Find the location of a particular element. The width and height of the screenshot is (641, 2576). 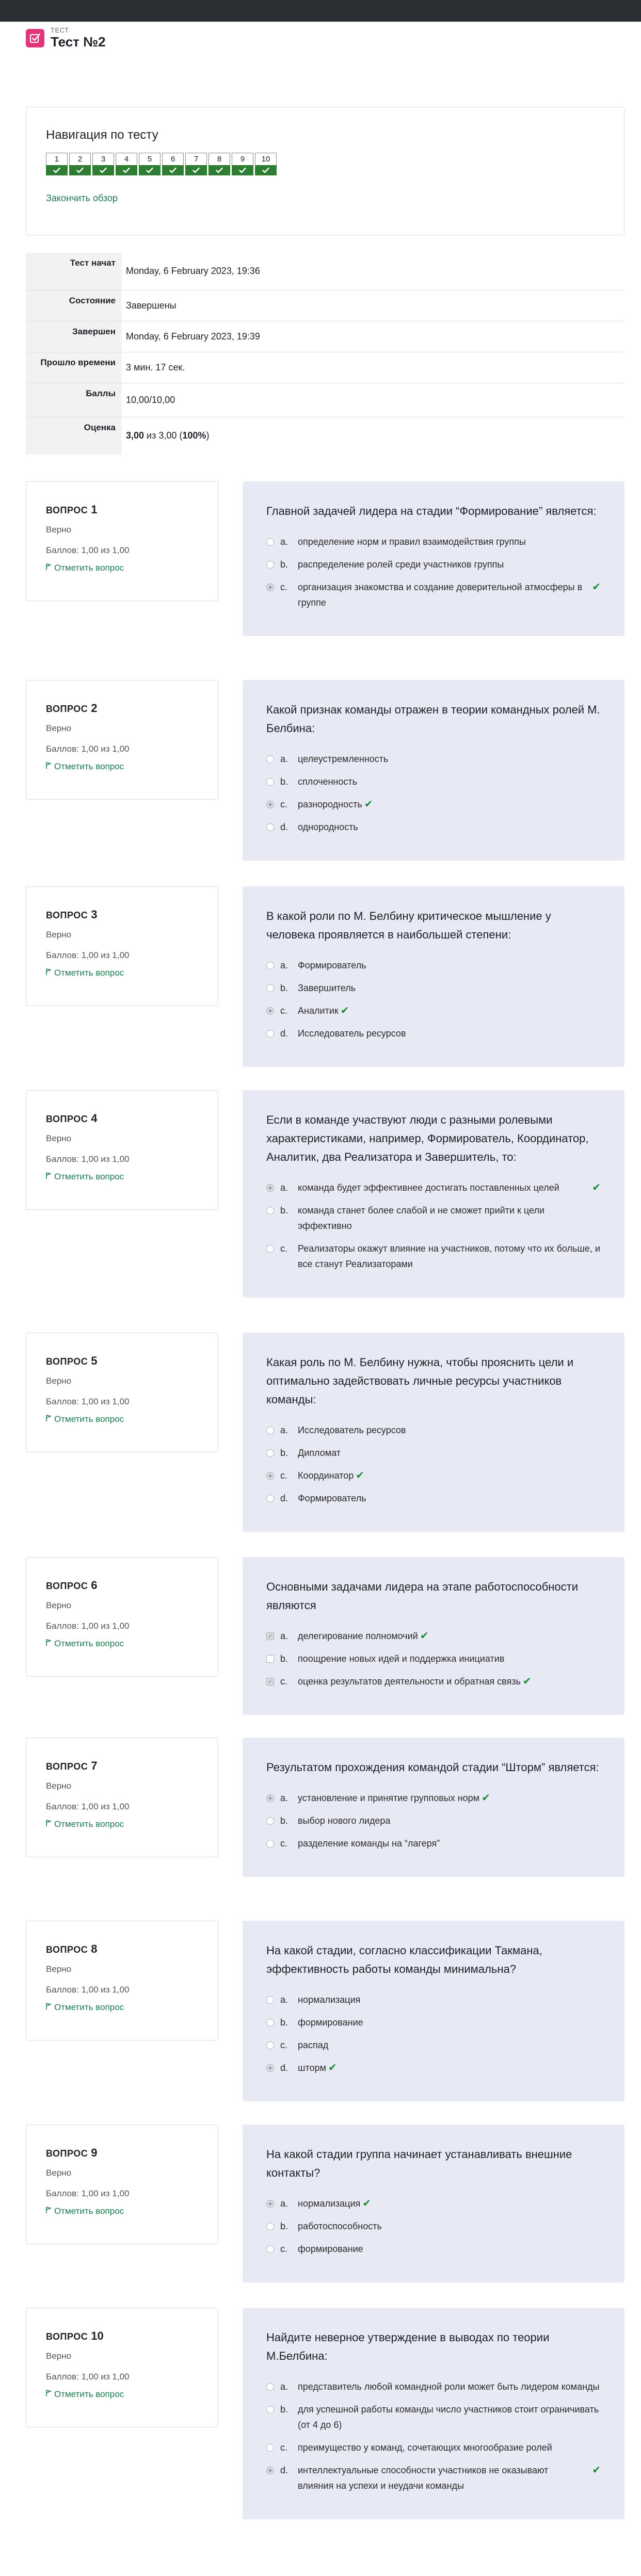

nav-question-button: 1 is located at coordinates (57, 164).